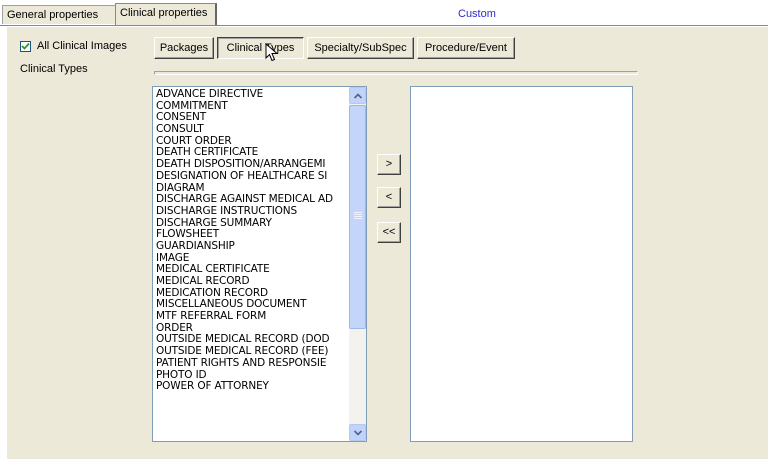  I want to click on list-item: ORDER, so click(252, 329).